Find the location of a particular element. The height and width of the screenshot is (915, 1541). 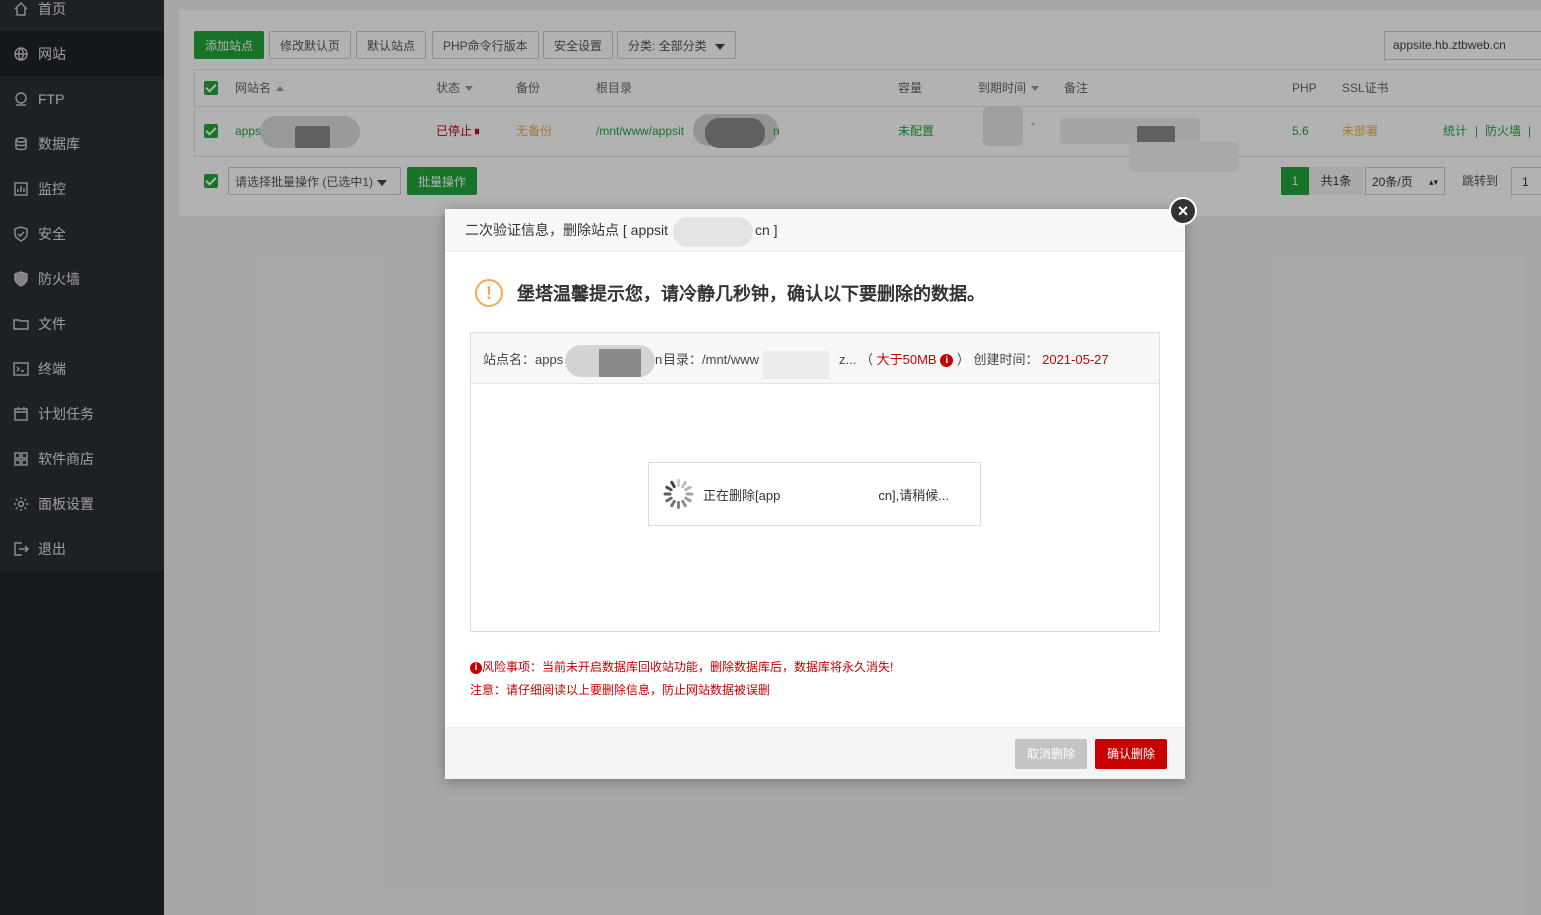

dialog-title-tail: cn ] is located at coordinates (766, 230).